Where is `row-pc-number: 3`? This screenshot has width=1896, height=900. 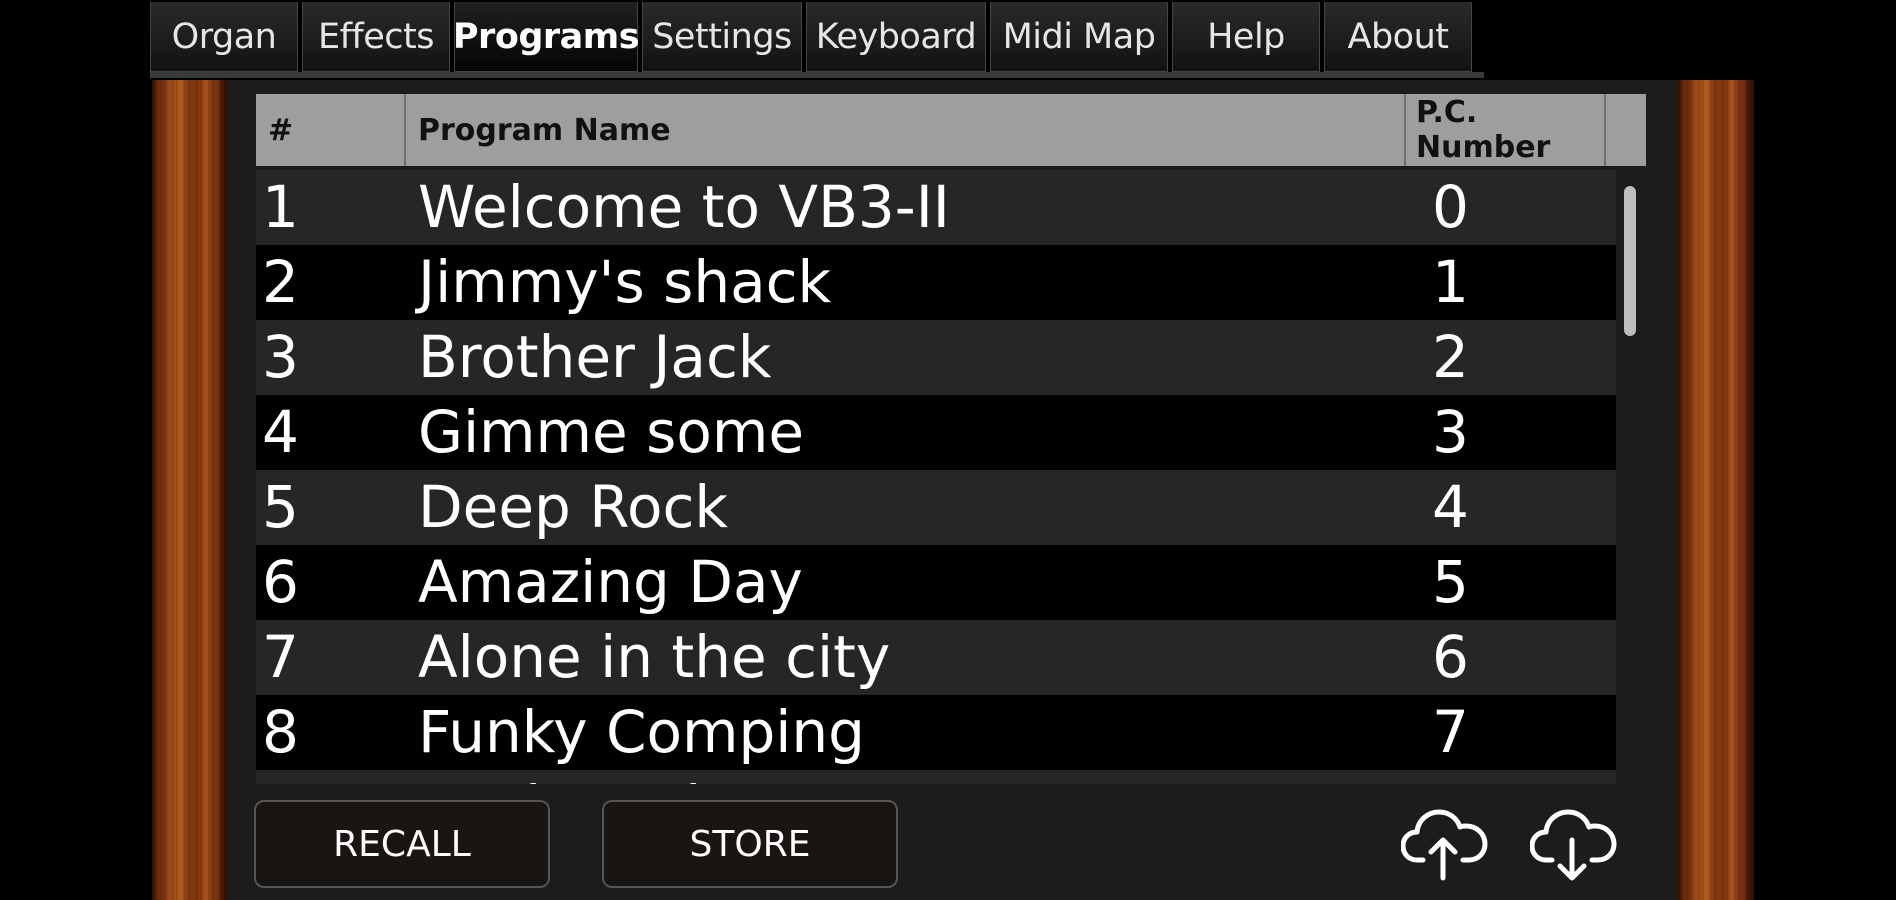
row-pc-number: 3 is located at coordinates (1450, 432).